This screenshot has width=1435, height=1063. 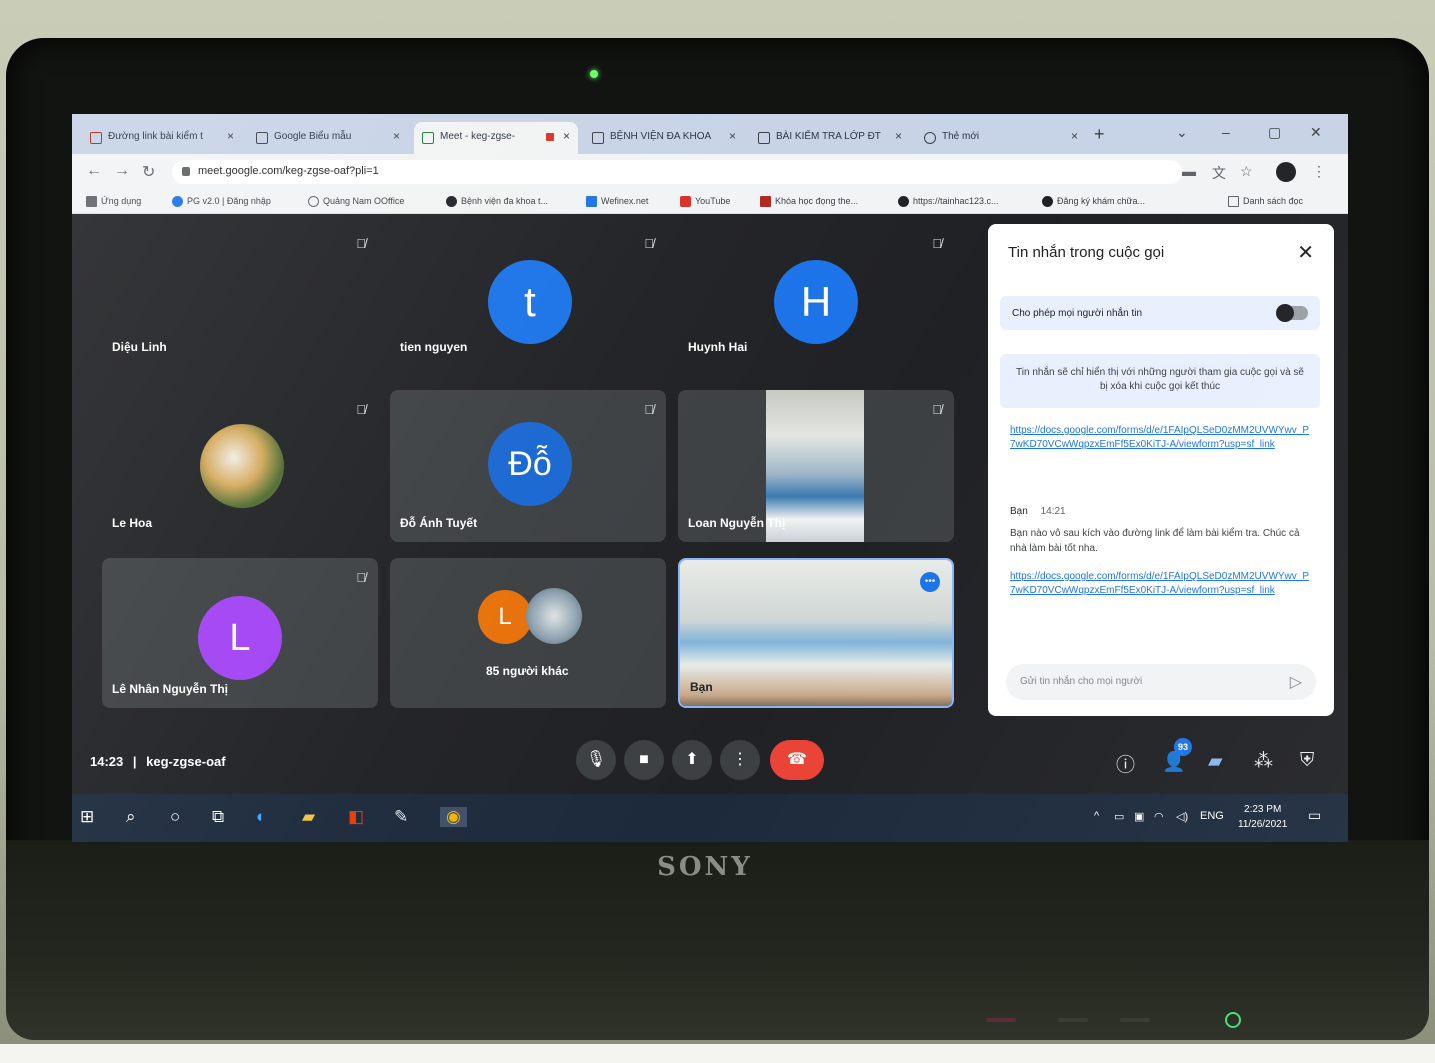 What do you see at coordinates (218, 817) in the screenshot?
I see `task-view-icon: ⧉` at bounding box center [218, 817].